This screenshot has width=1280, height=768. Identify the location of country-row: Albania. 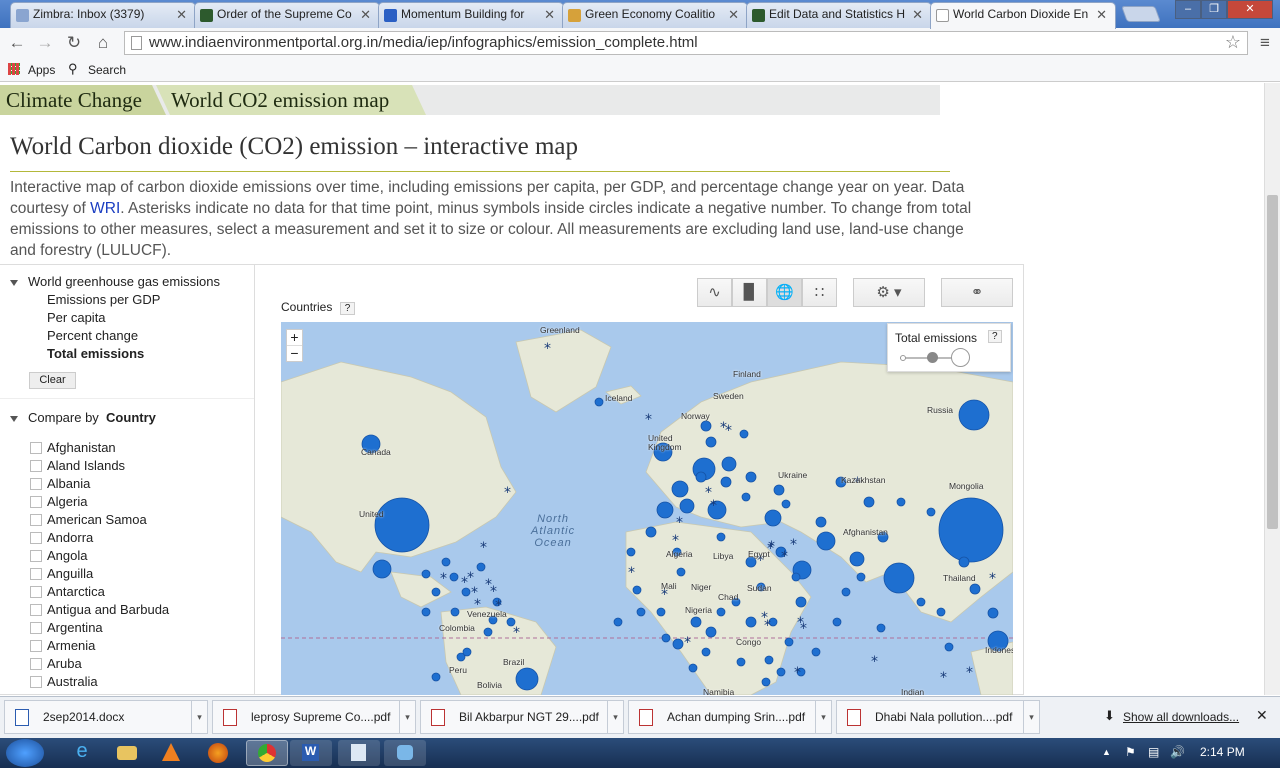
(60, 484).